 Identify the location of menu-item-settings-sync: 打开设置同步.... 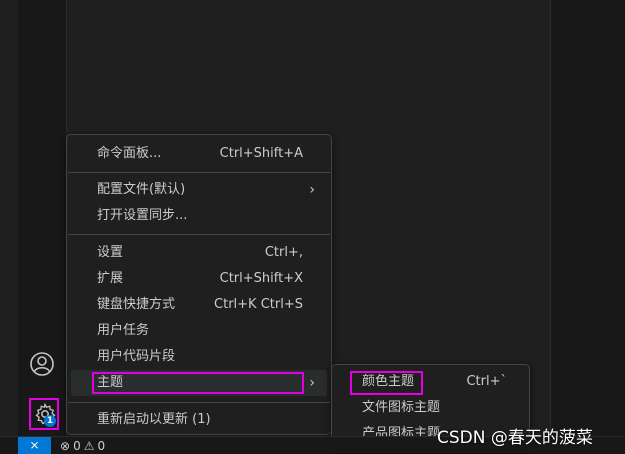
(199, 216).